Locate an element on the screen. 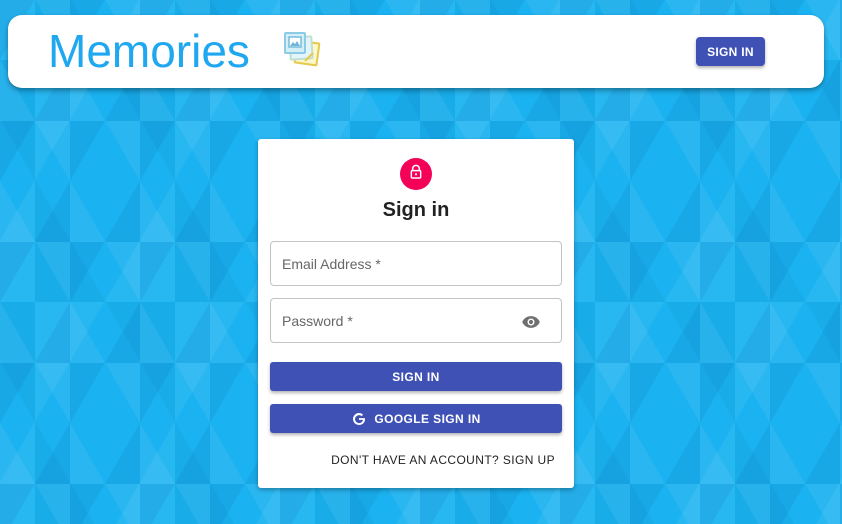 The height and width of the screenshot is (524, 842). google-signin-button: GOOGLE SIGN IN is located at coordinates (416, 418).